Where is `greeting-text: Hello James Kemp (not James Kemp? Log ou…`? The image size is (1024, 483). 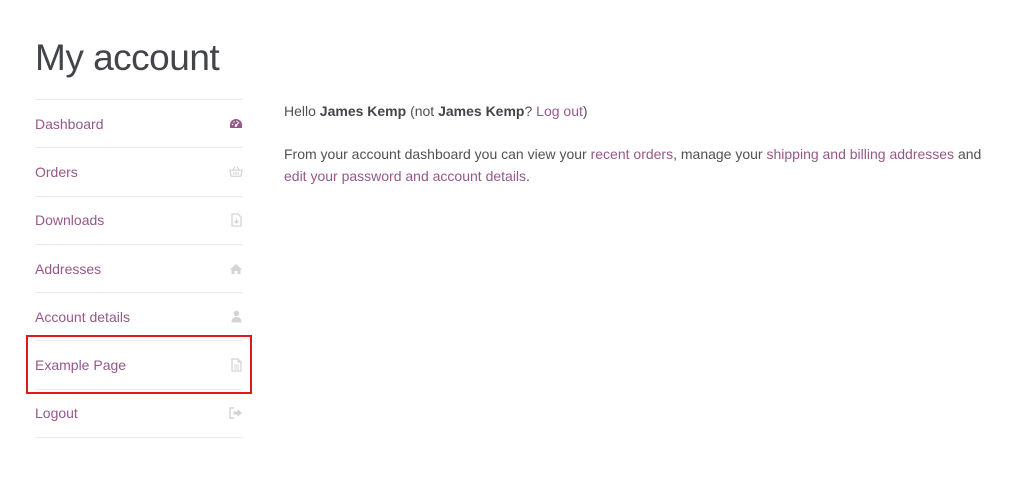
greeting-text: Hello James Kemp (not James Kemp? Log ou… is located at coordinates (639, 111).